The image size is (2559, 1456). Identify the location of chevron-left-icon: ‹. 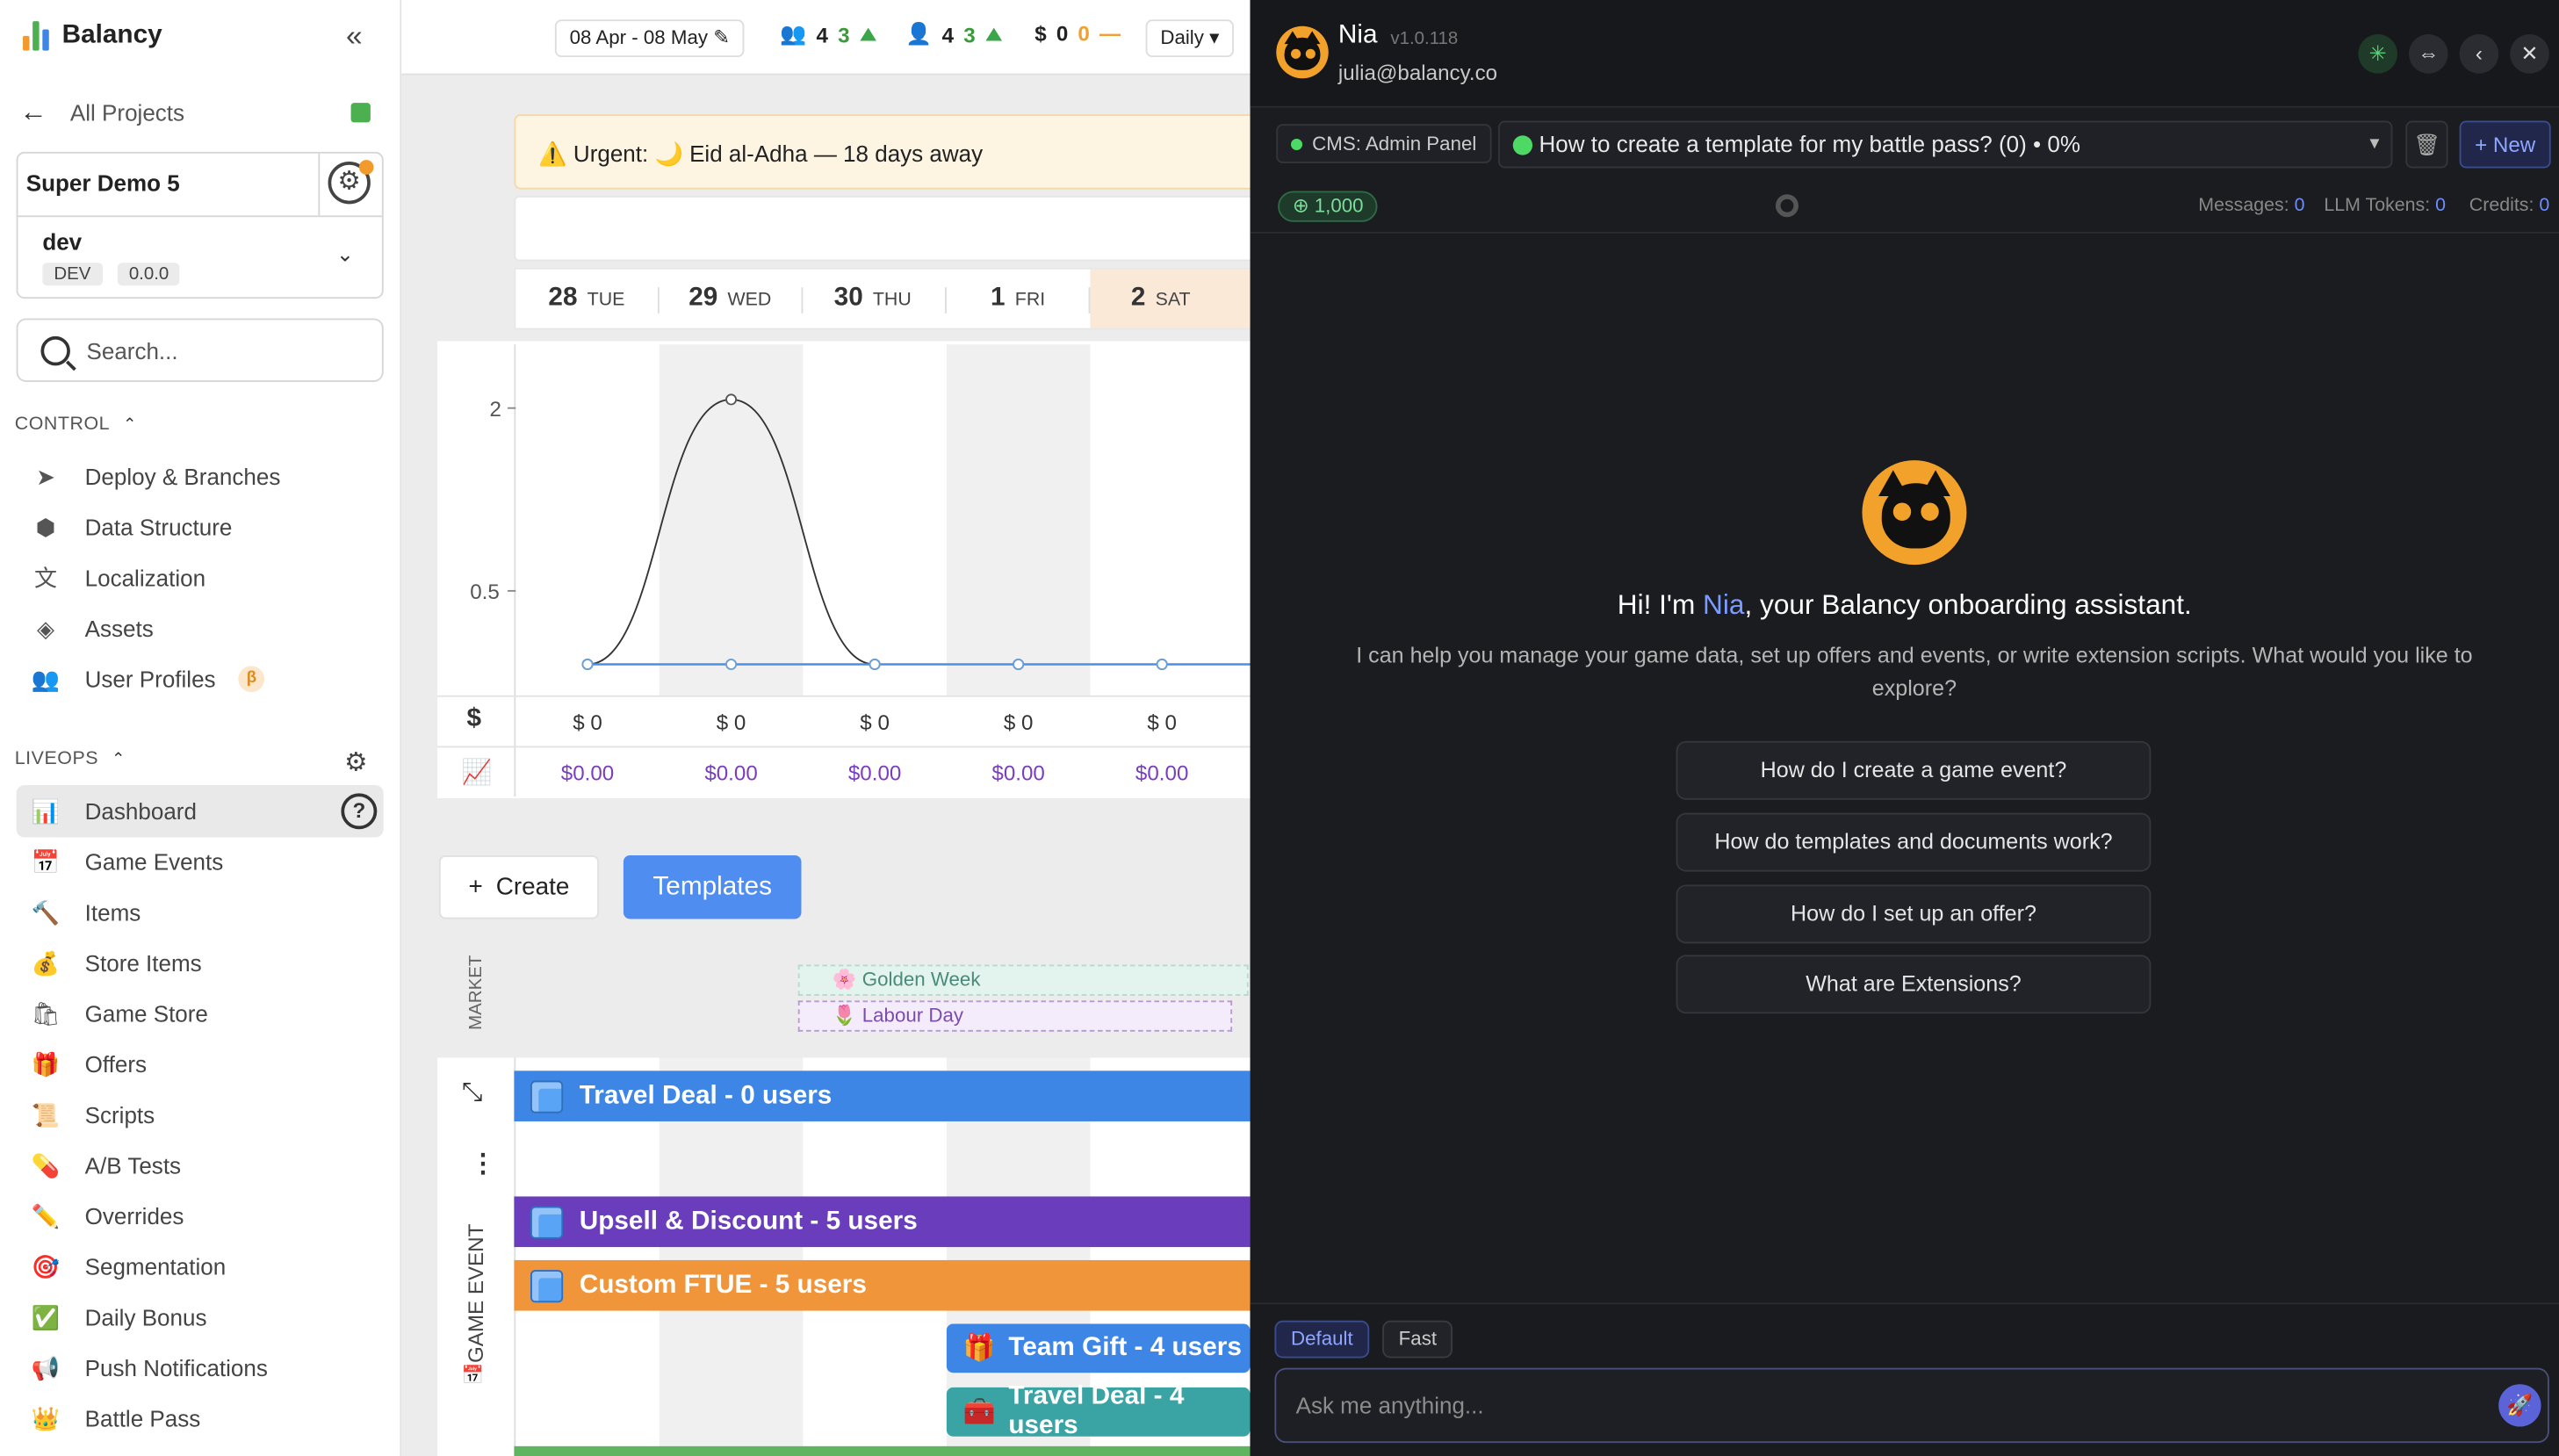
(2479, 54).